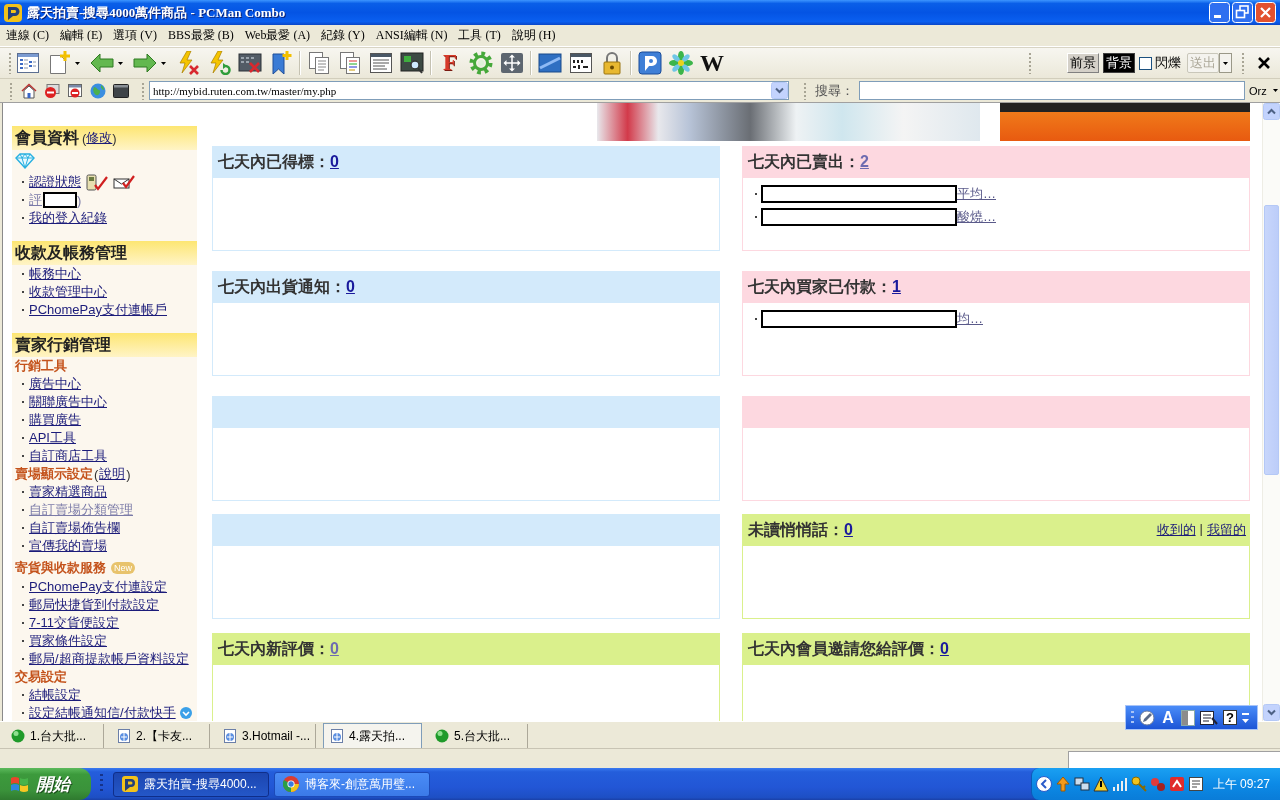 This screenshot has width=1280, height=800. Describe the element at coordinates (450, 63) in the screenshot. I see `letter-f-button: F` at that location.